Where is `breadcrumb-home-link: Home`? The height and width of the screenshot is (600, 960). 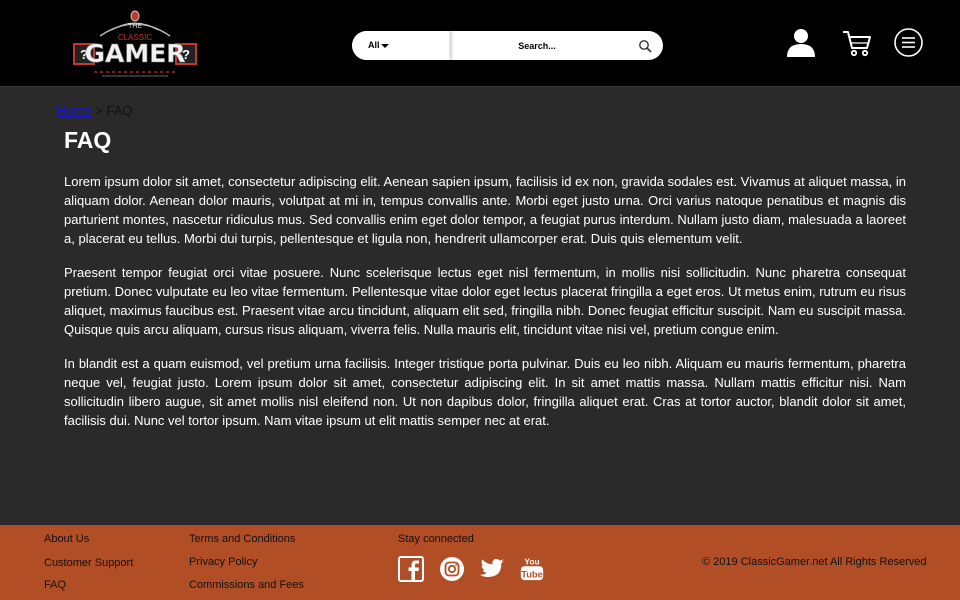
breadcrumb-home-link: Home is located at coordinates (74, 110).